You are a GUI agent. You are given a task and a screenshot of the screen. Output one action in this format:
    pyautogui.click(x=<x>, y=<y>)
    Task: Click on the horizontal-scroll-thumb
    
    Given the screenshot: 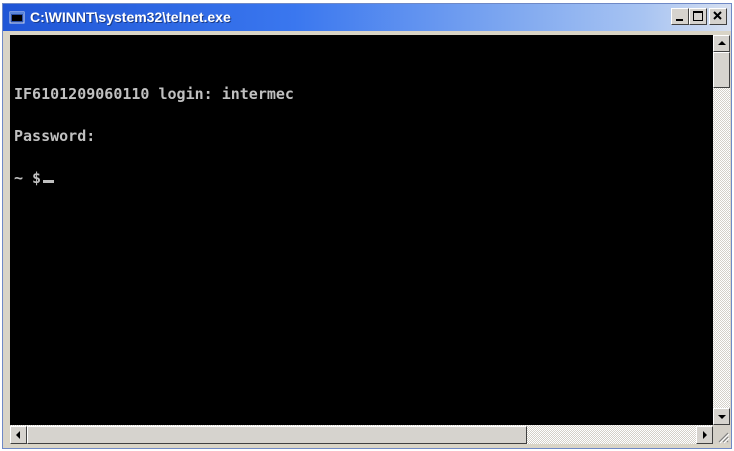 What is the action you would take?
    pyautogui.click(x=277, y=435)
    